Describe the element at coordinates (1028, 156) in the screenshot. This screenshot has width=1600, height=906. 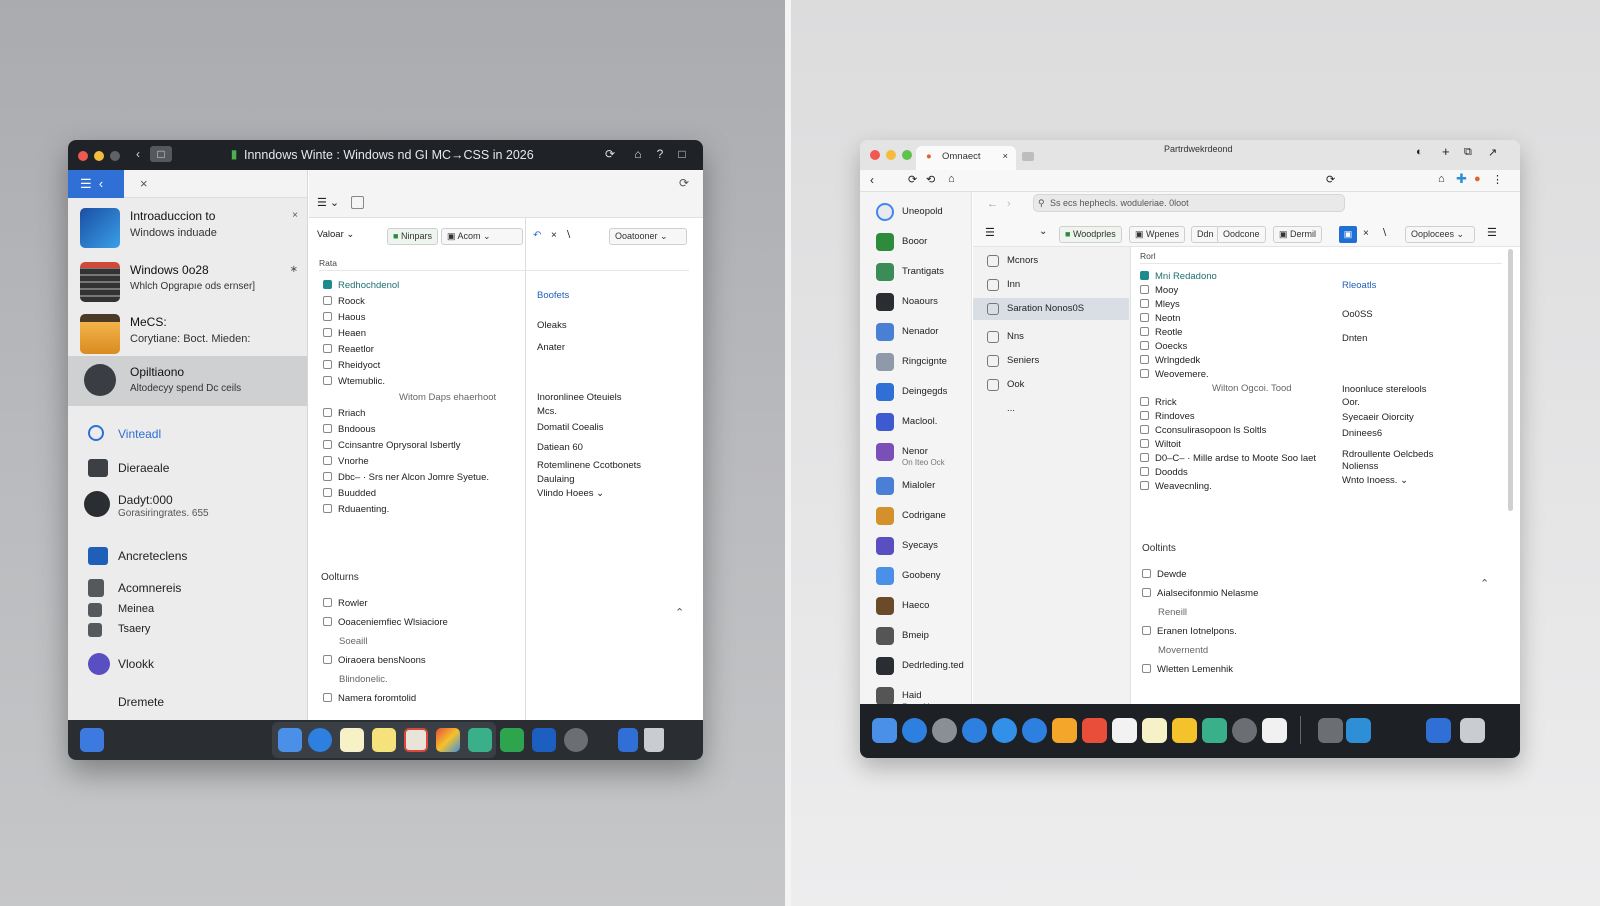
I see `new-tab-icon` at that location.